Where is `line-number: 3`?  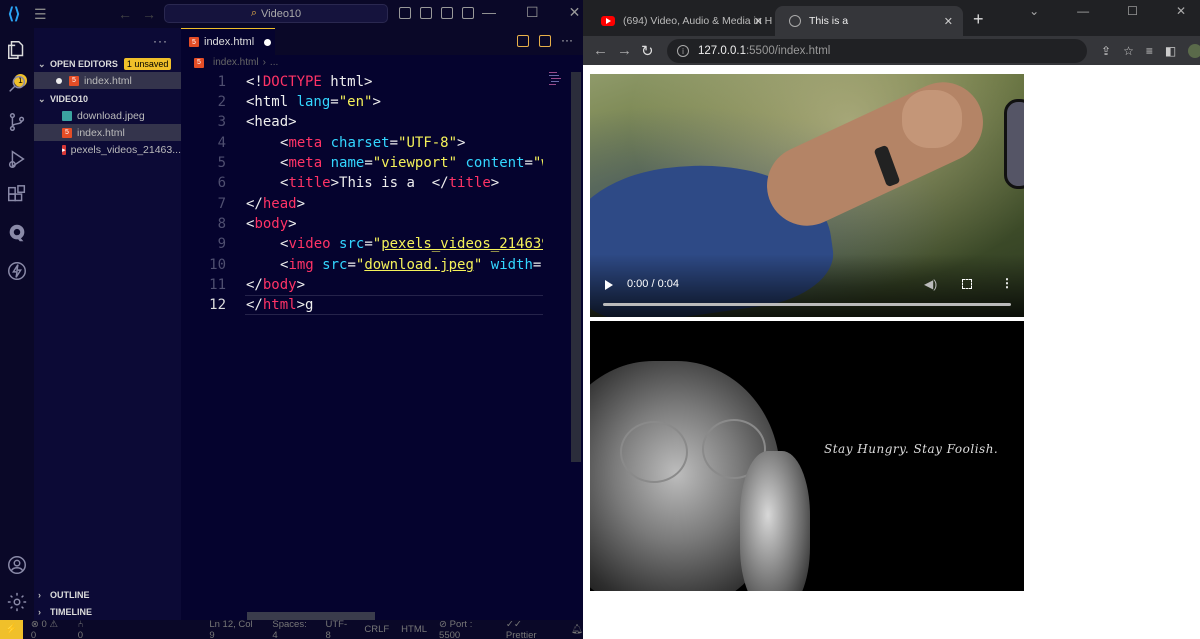
line-number: 3 is located at coordinates (221, 122).